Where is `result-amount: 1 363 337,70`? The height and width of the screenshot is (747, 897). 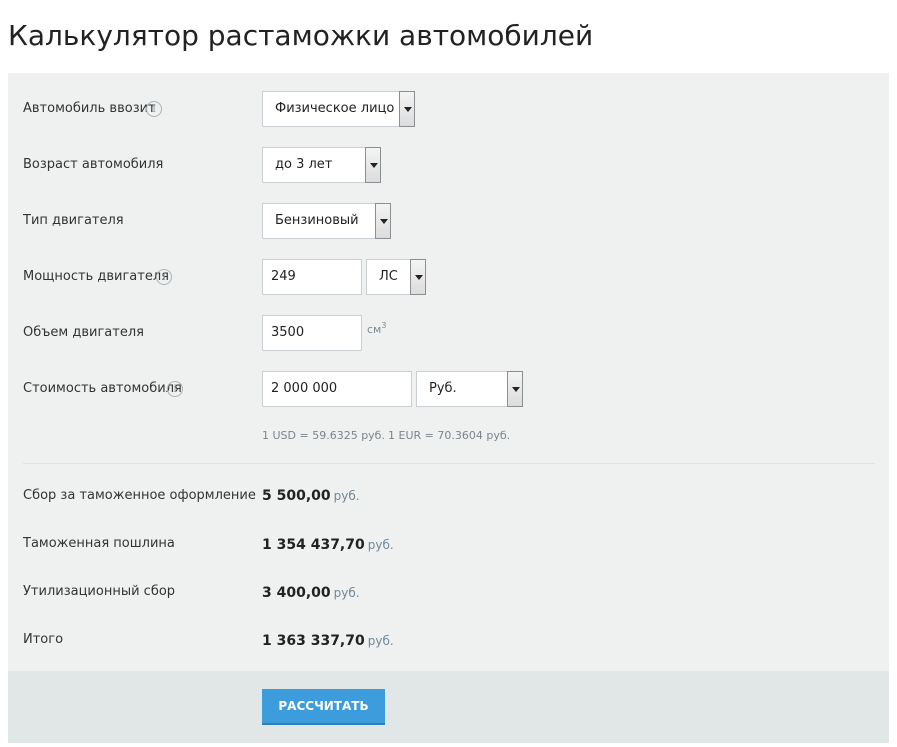
result-amount: 1 363 337,70 is located at coordinates (313, 641).